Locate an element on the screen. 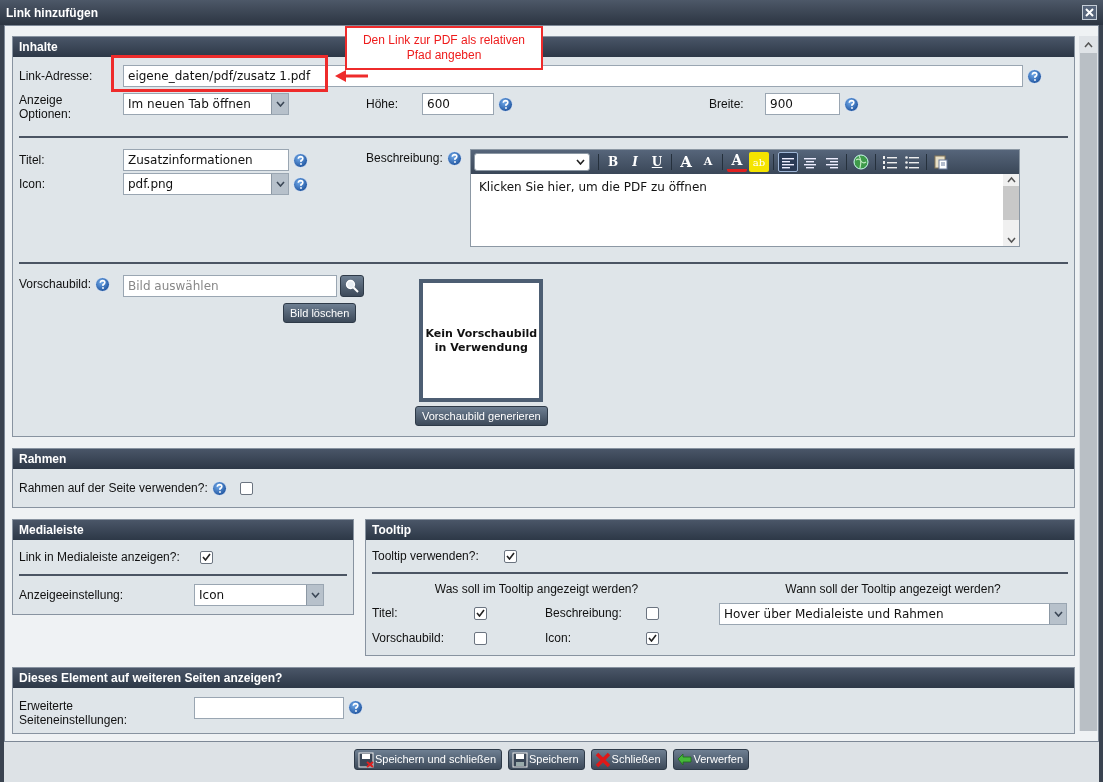 Image resolution: width=1103 pixels, height=782 pixels. globe-icon is located at coordinates (861, 162).